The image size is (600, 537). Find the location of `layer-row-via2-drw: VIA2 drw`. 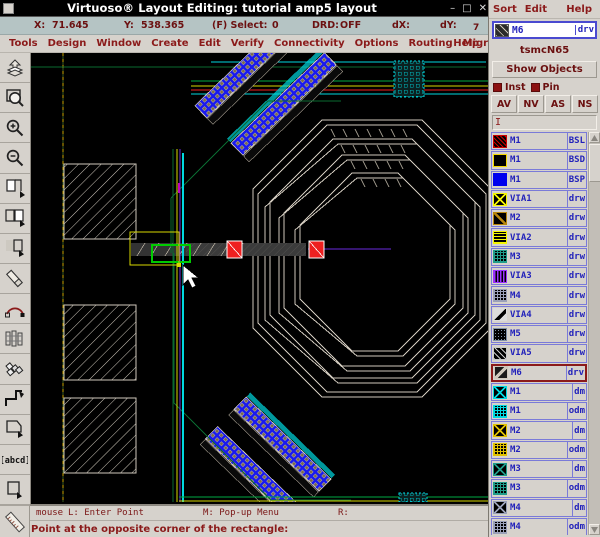

layer-row-via2-drw: VIA2 drw is located at coordinates (539, 237).